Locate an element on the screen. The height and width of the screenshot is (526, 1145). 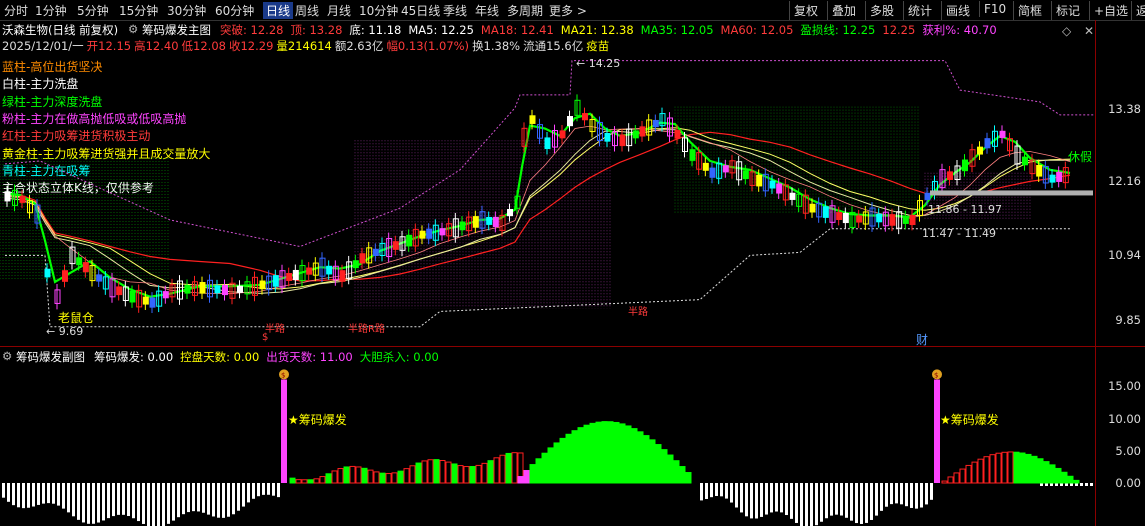
toolbar-button-3: 统计 is located at coordinates (919, 10).